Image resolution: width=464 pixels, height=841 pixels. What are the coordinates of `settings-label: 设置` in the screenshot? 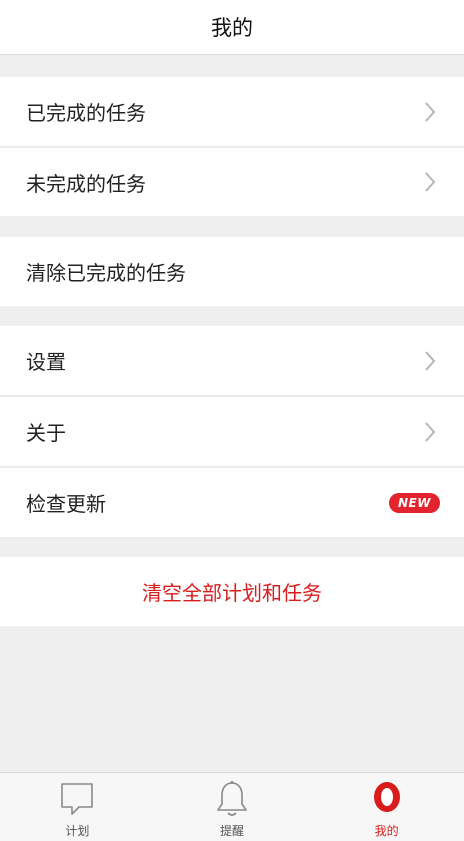 It's located at (46, 362).